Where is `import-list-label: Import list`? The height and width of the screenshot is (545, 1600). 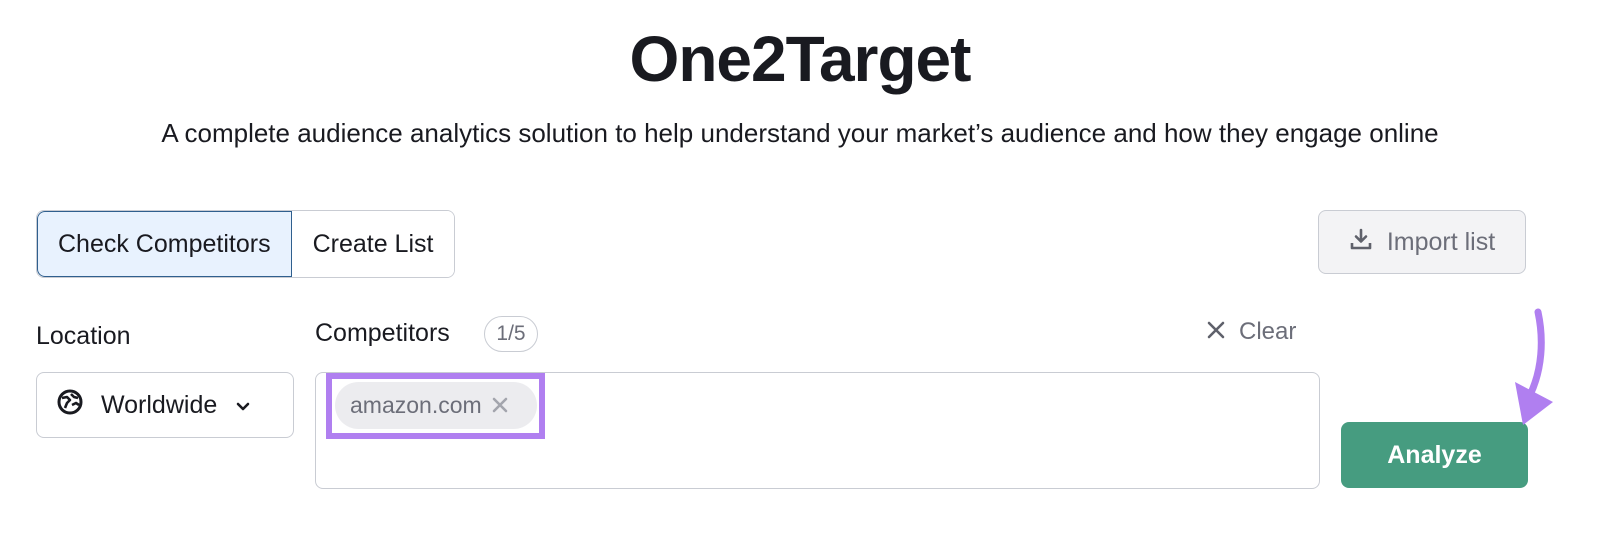 import-list-label: Import list is located at coordinates (1441, 241).